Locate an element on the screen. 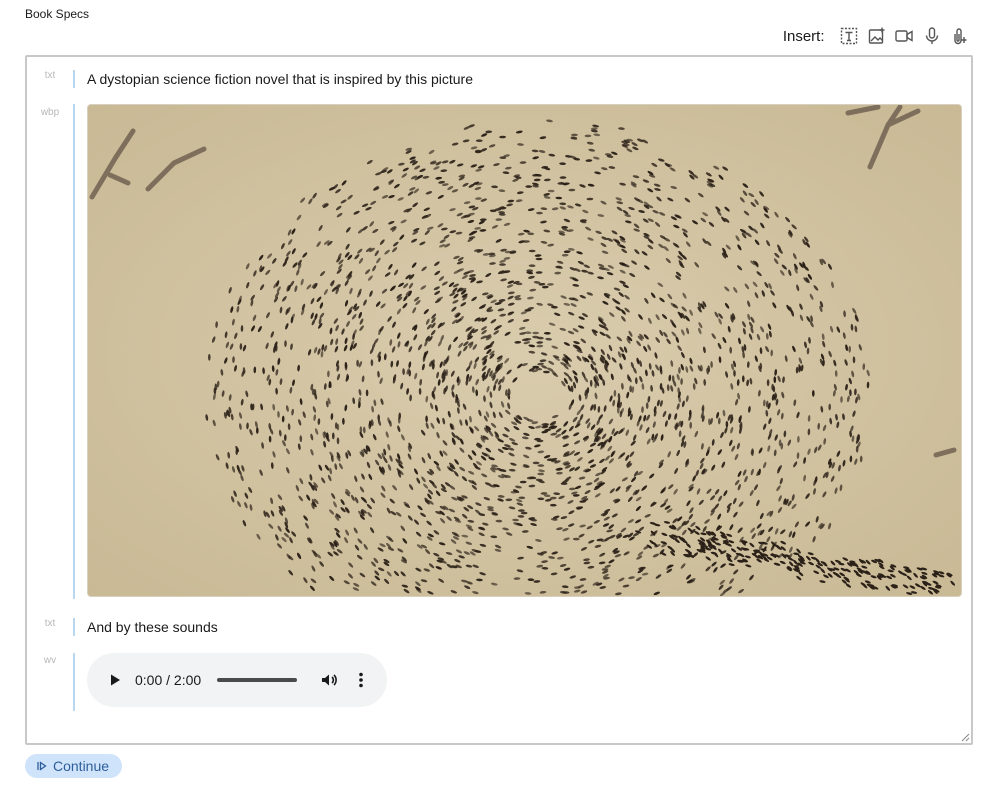 Image resolution: width=984 pixels, height=796 pixels. continue-button: Continue is located at coordinates (73, 766).